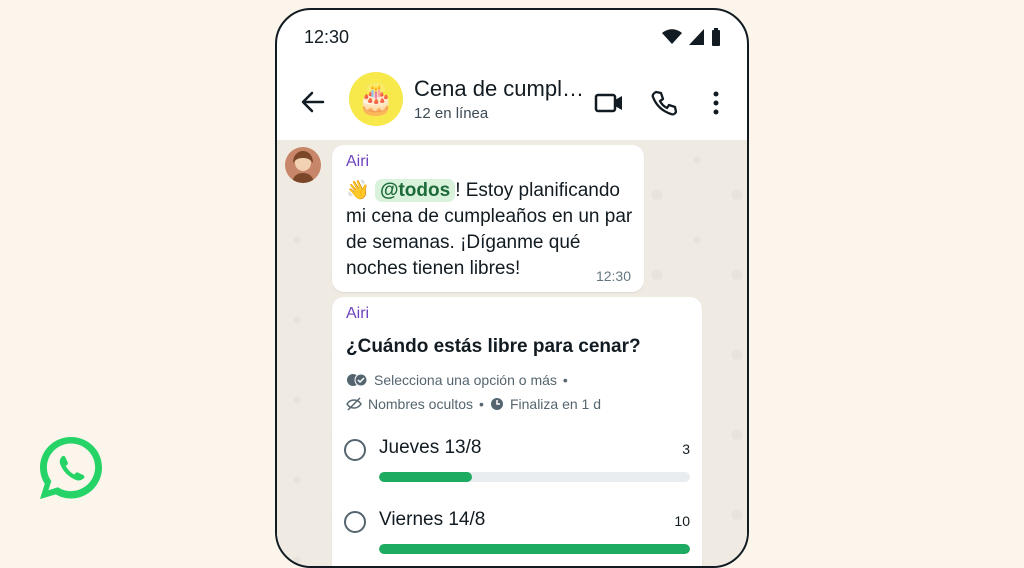  I want to click on poll-meta-line-1: Selecciona una opción o más •, so click(457, 380).